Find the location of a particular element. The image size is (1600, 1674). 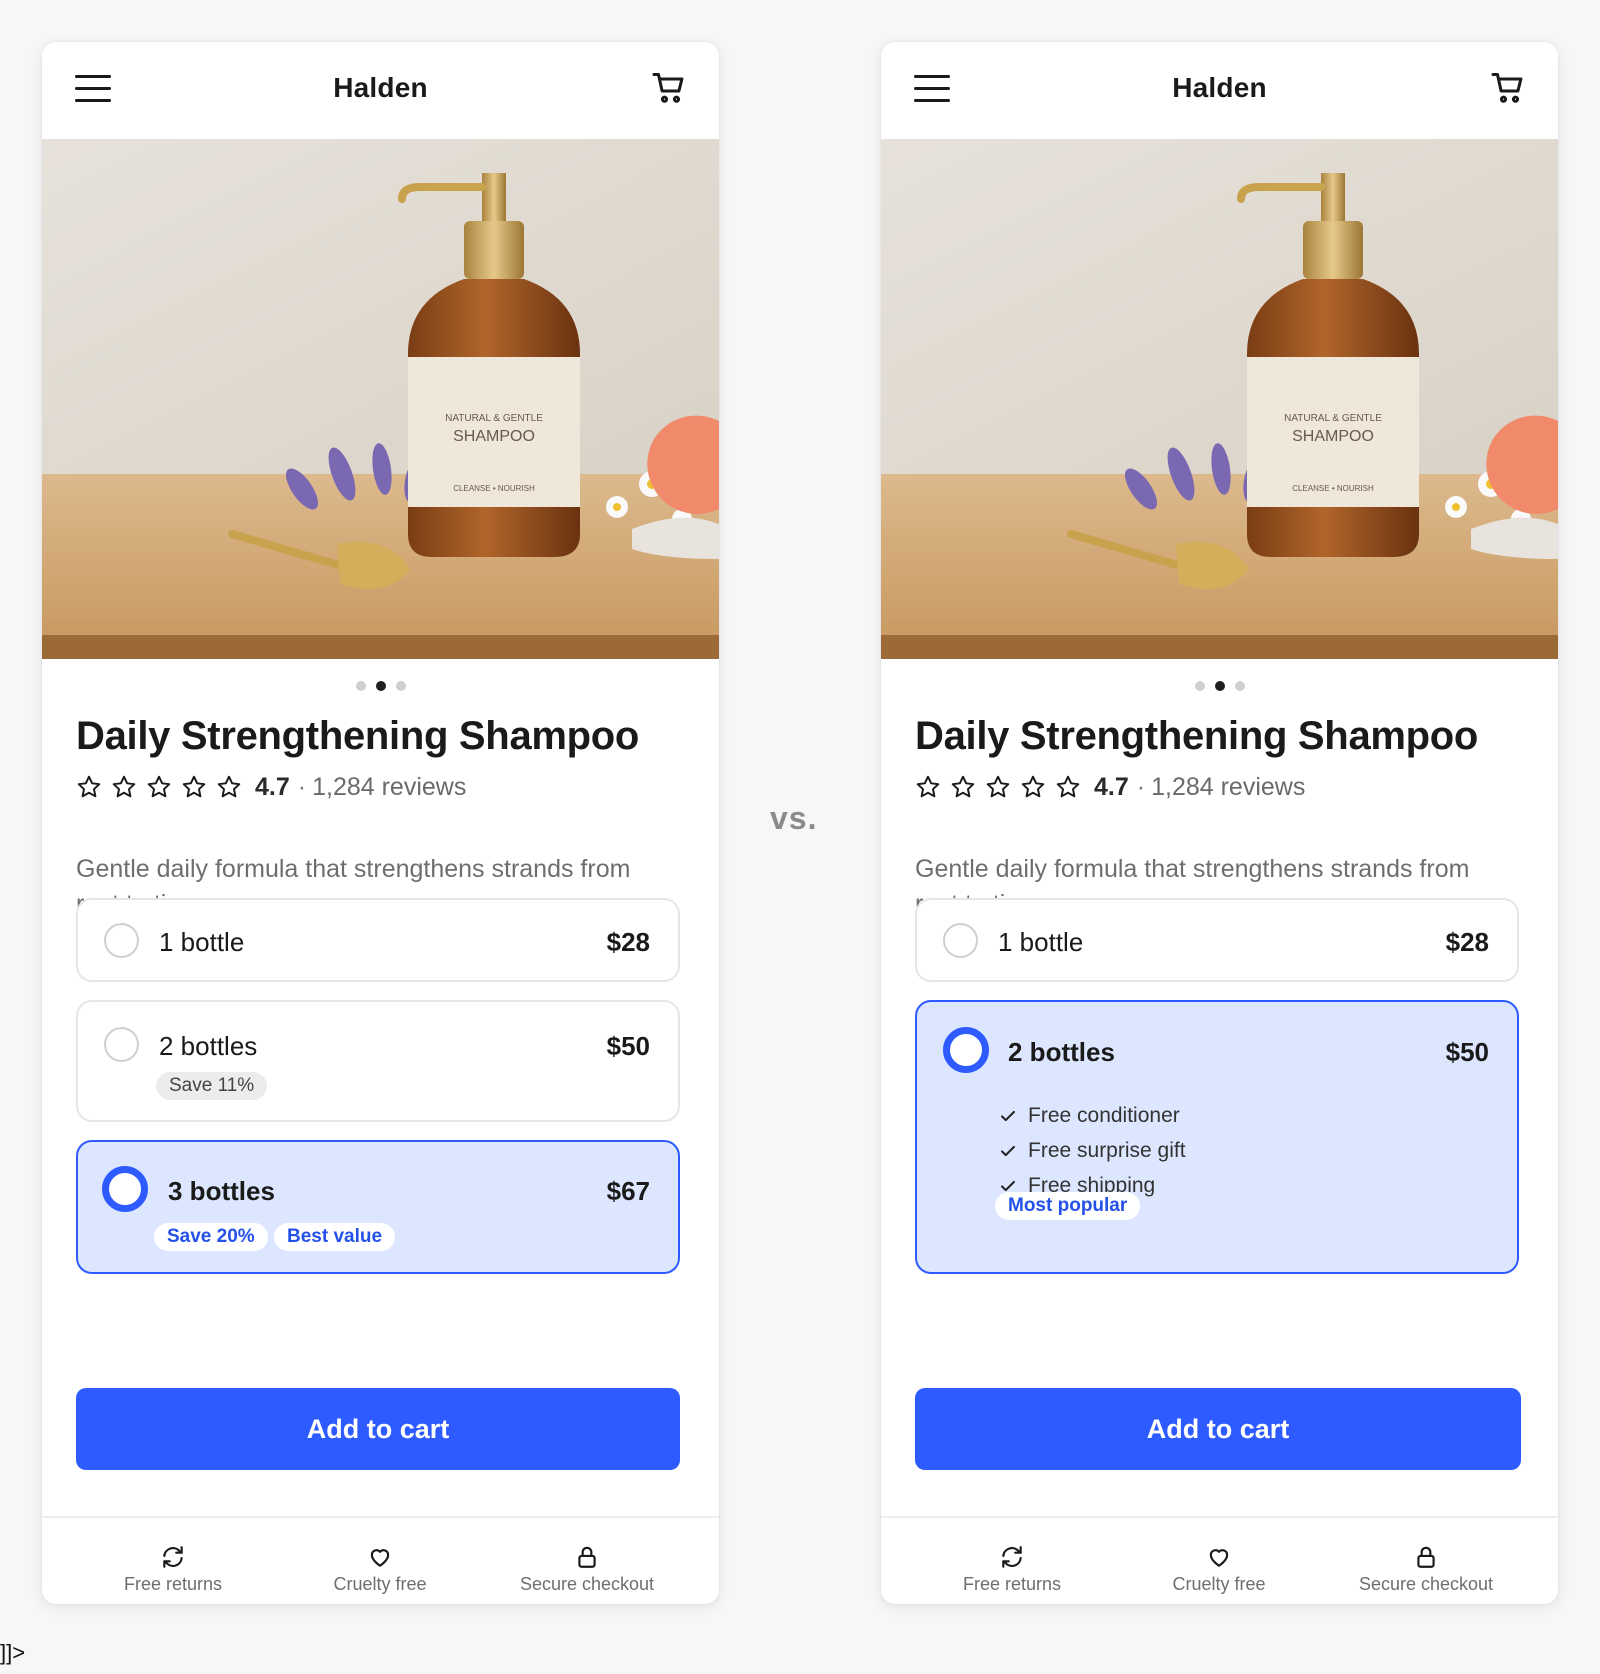

best-value-badge: Best value is located at coordinates (335, 1237).